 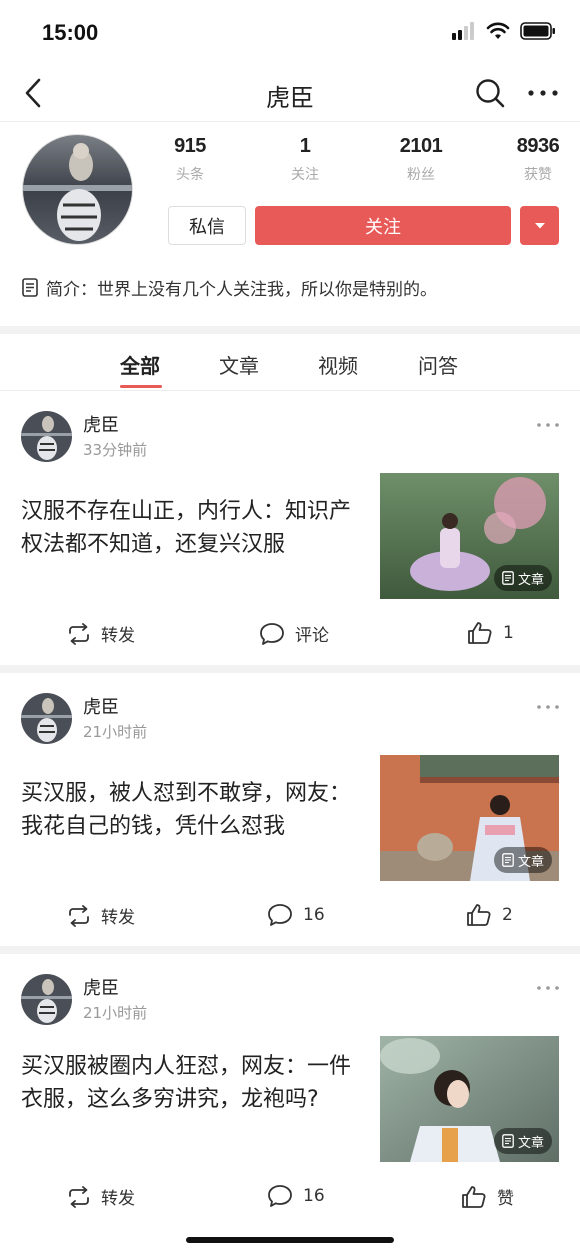 What do you see at coordinates (140, 364) in the screenshot?
I see `tab-all: 全部` at bounding box center [140, 364].